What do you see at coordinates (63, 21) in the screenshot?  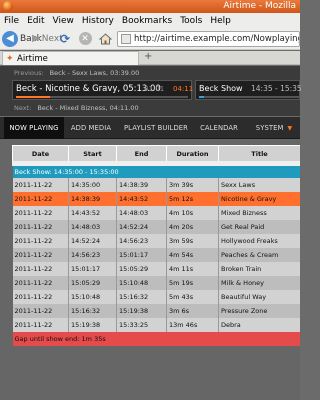 I see `menu-view: View` at bounding box center [63, 21].